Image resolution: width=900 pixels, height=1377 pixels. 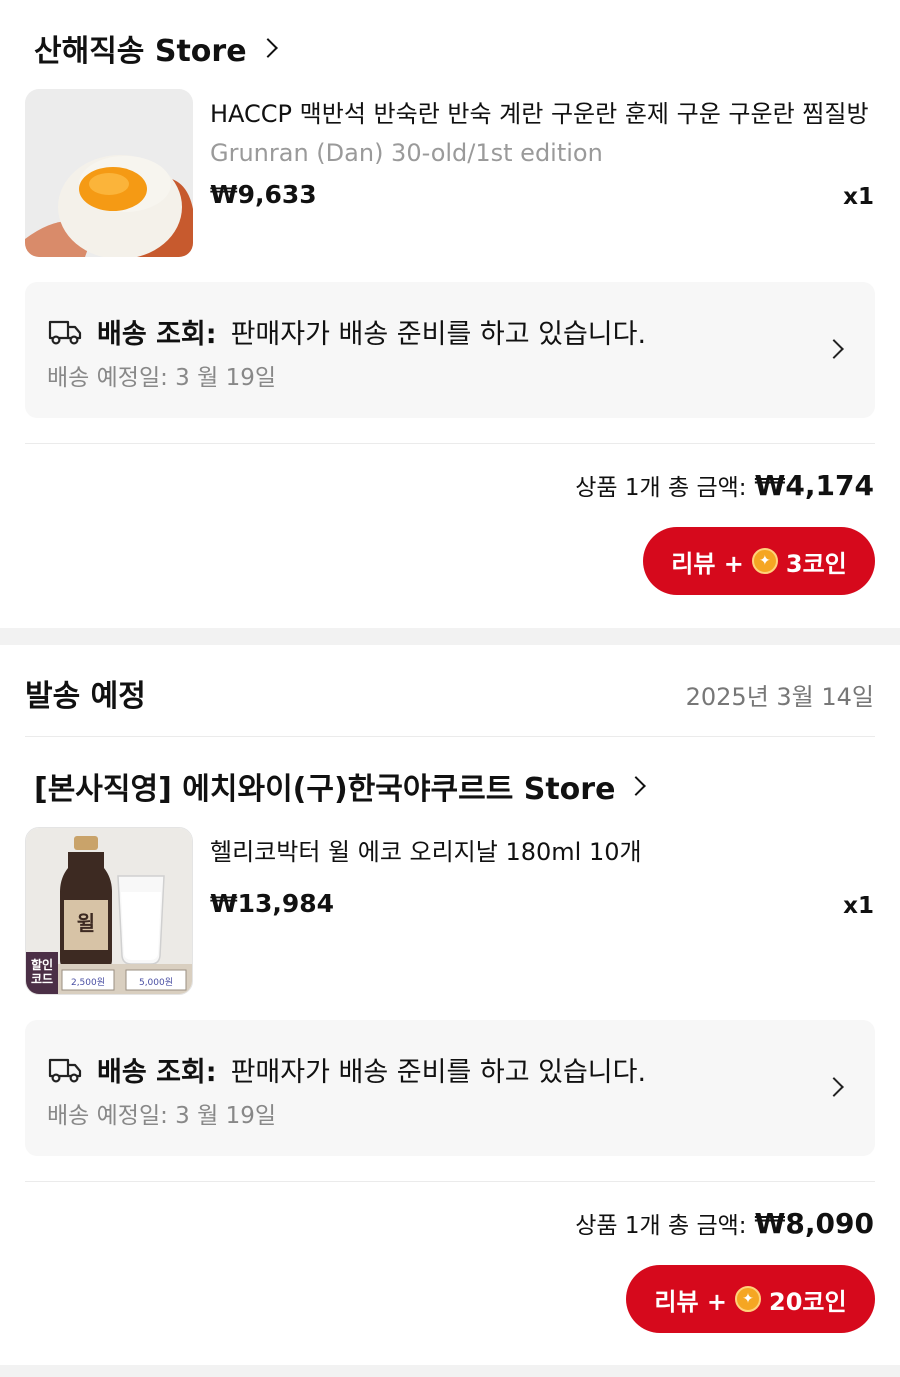 I want to click on product-thumbnail: 윌 2,500원 5,000원 할인 코드, so click(x=109, y=911).